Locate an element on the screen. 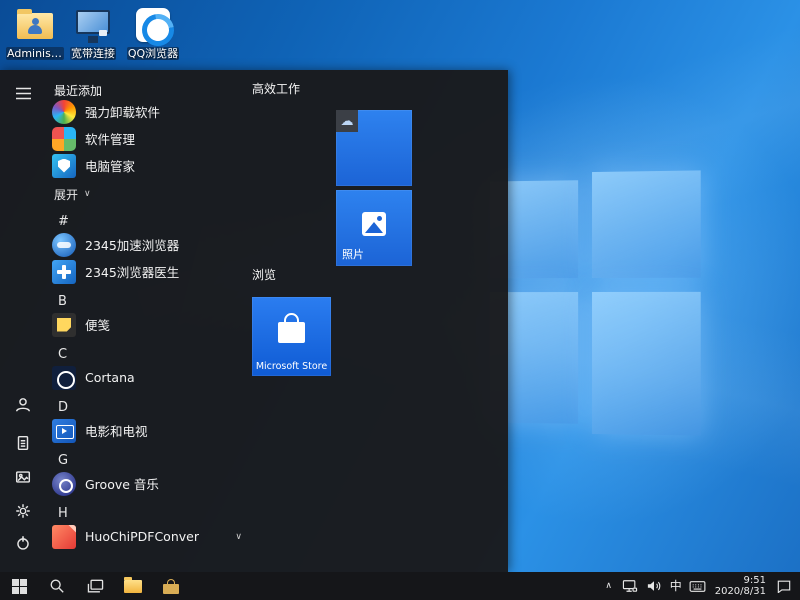 This screenshot has width=800, height=600. windows-flag-icon is located at coordinates (19, 586).